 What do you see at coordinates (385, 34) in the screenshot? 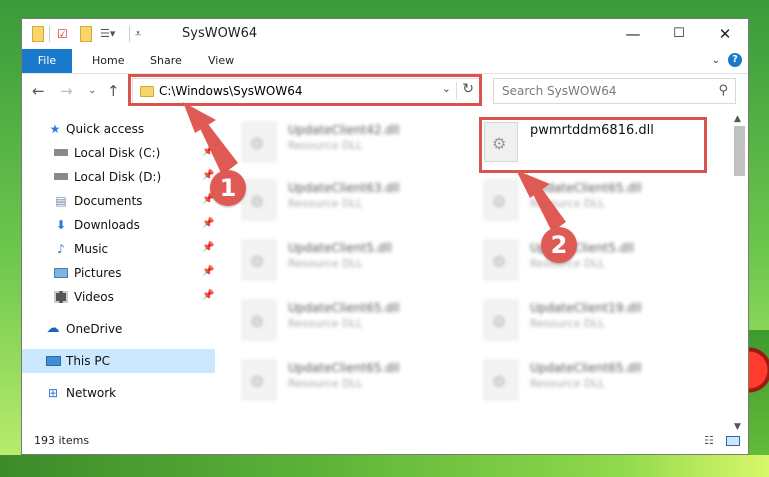
I see `title-bar: ☑ ☰▾ ⩡ SysWOW64 — ☐ ✕` at bounding box center [385, 34].